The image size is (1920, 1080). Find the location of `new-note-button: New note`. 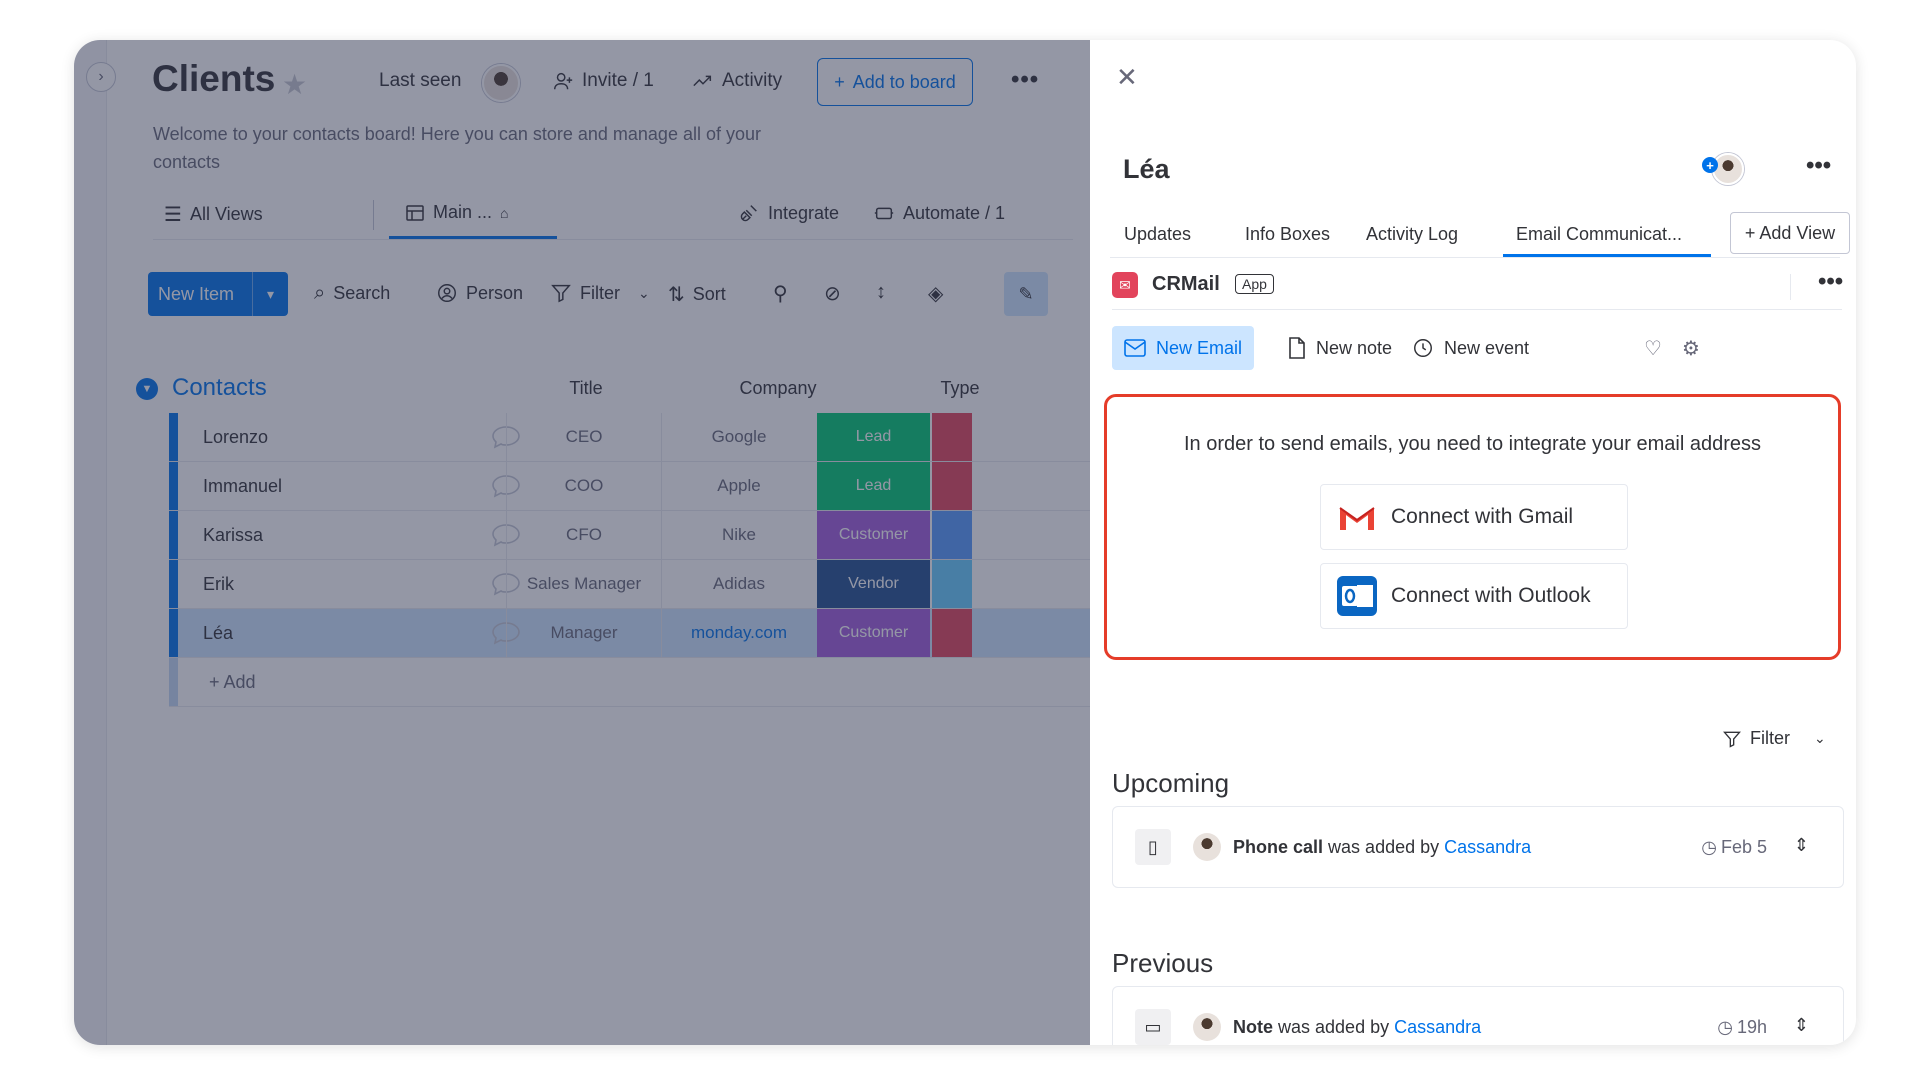

new-note-button: New note is located at coordinates (1340, 348).